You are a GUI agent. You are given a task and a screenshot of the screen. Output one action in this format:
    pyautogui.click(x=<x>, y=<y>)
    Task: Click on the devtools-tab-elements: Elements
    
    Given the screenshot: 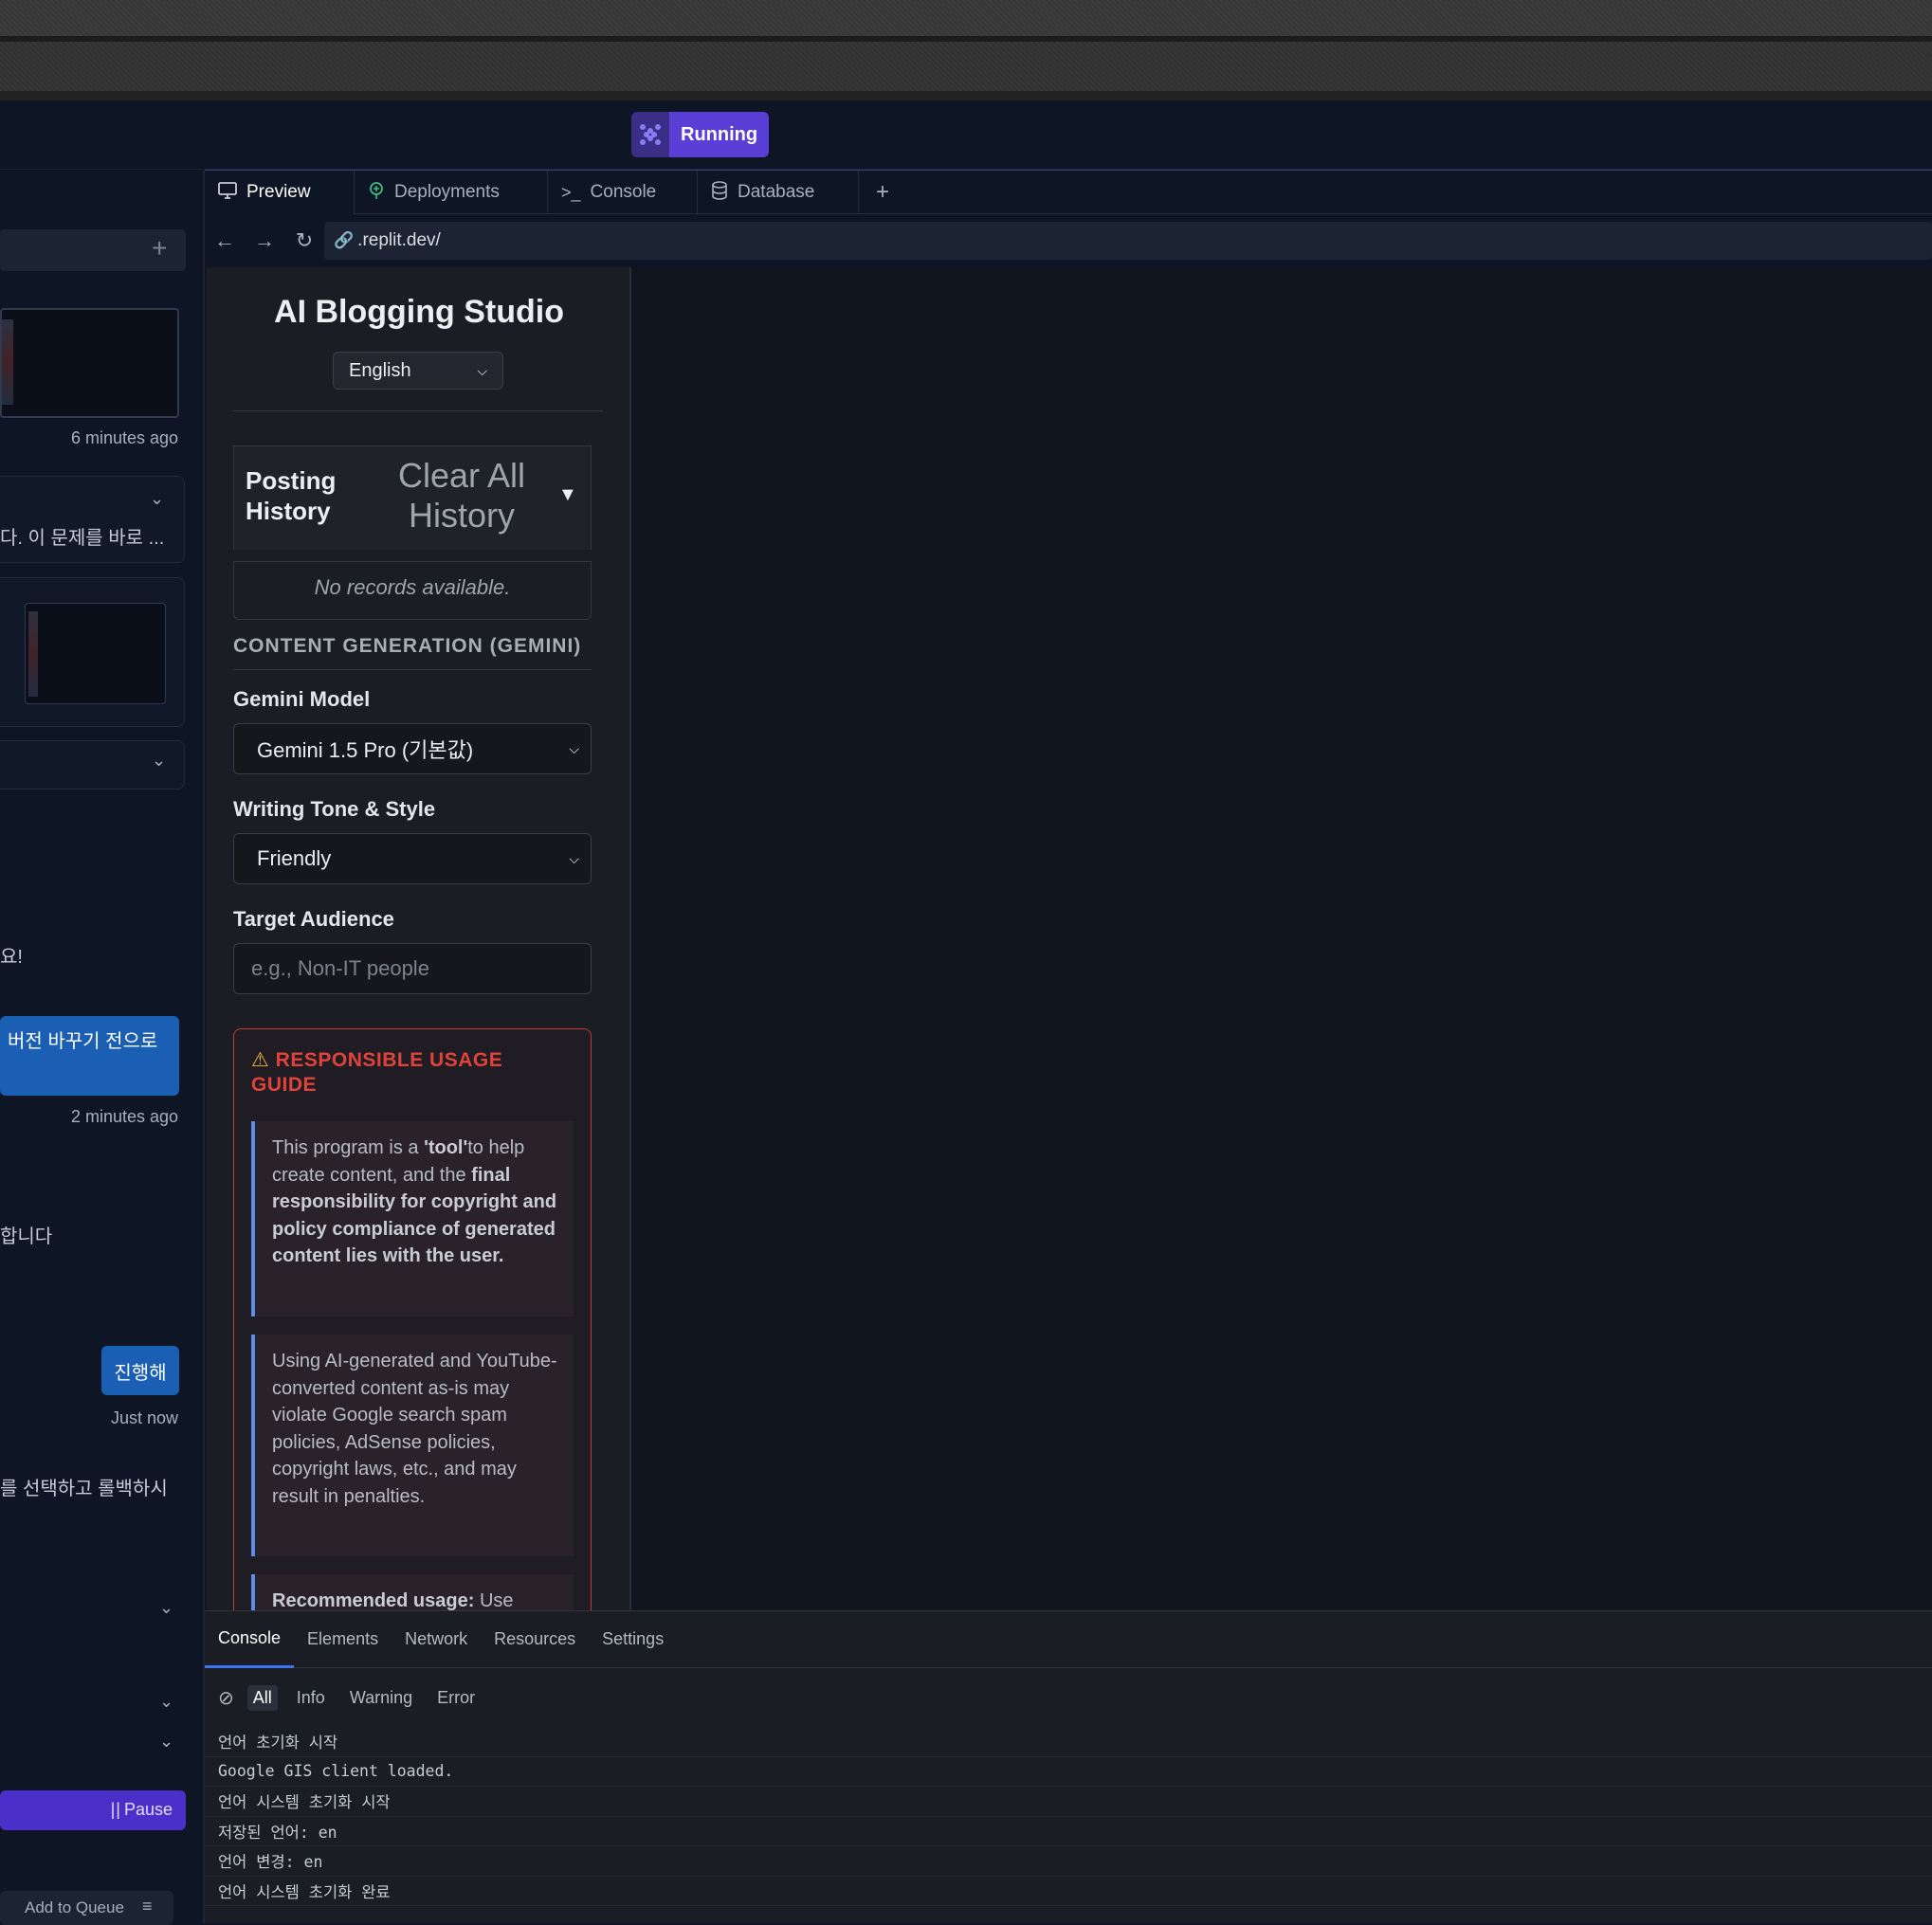 What is the action you would take?
    pyautogui.click(x=343, y=1639)
    